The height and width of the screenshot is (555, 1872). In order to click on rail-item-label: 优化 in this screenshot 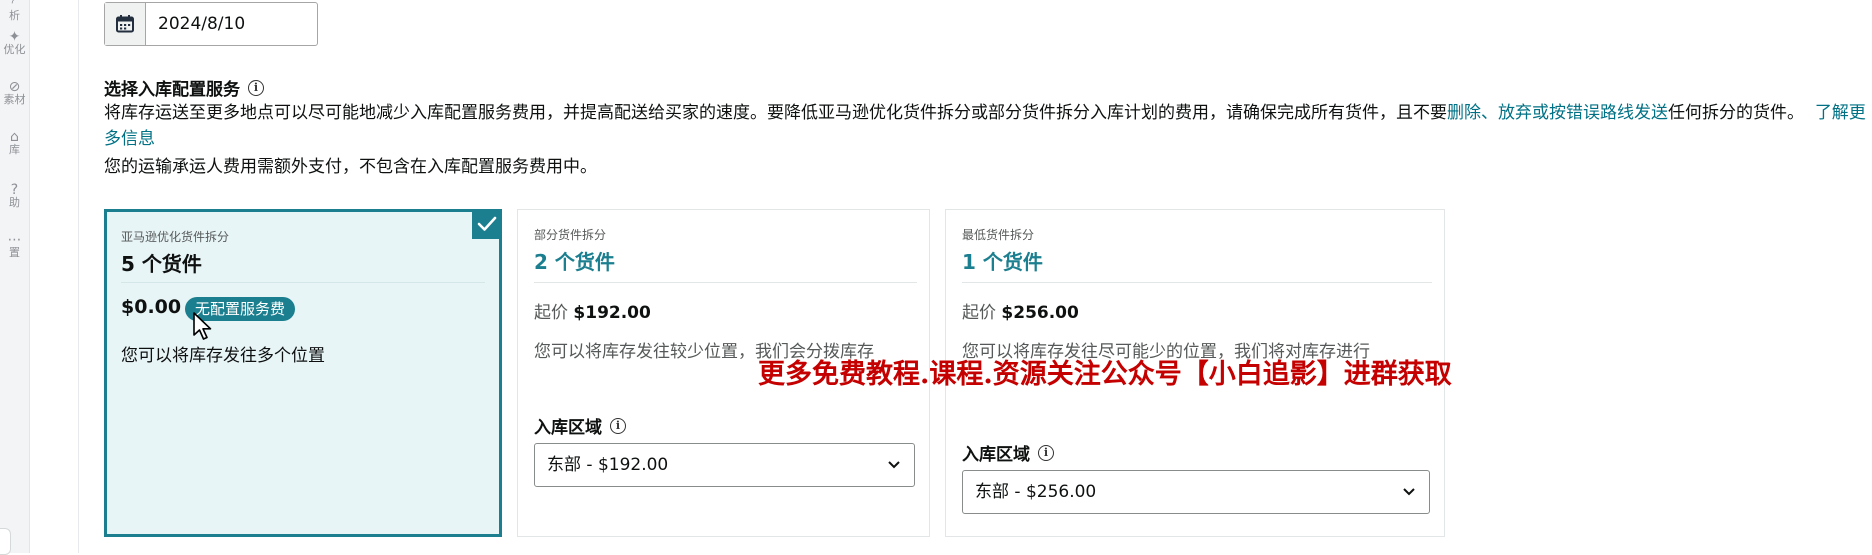, I will do `click(14, 49)`.